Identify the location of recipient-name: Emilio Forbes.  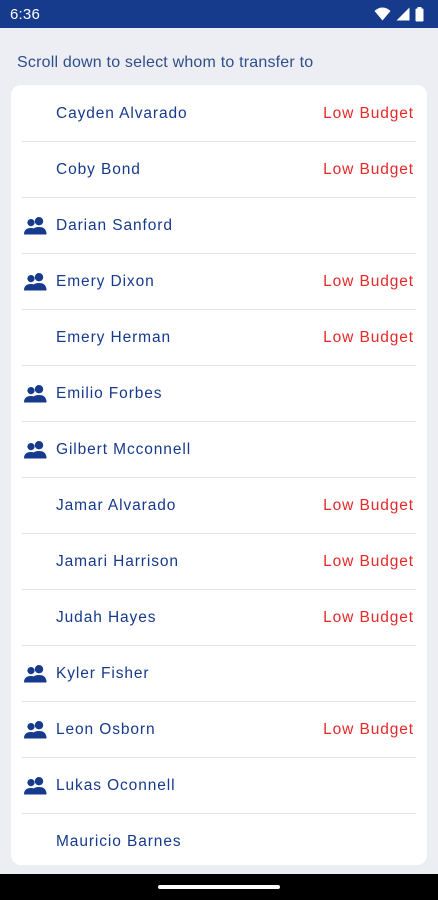
(109, 393).